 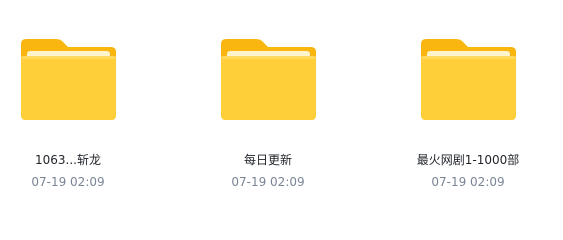 What do you see at coordinates (68, 160) in the screenshot?
I see `folder-name: 1063...斩龙` at bounding box center [68, 160].